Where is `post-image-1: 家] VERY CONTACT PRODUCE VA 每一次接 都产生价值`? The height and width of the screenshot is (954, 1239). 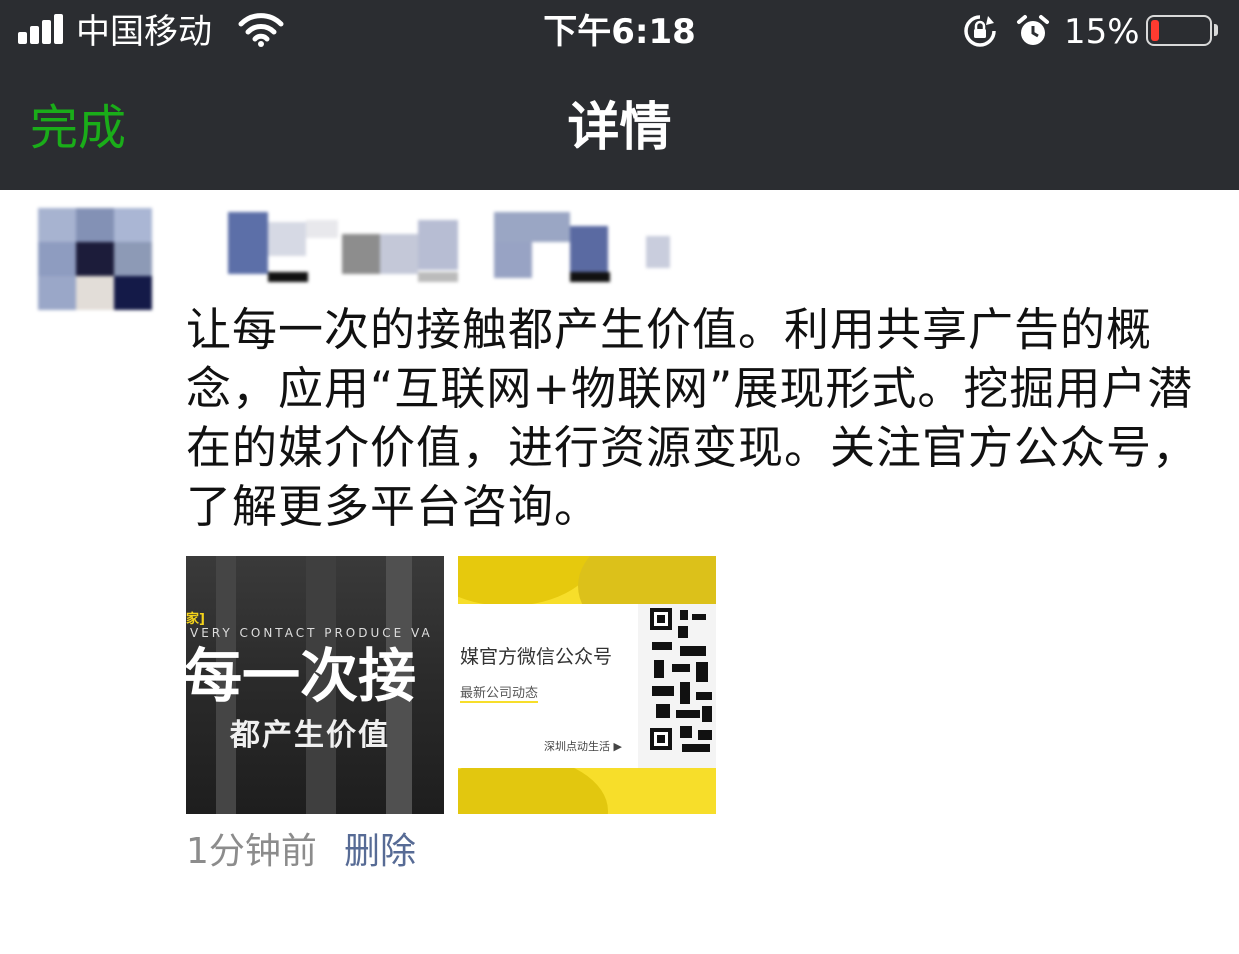 post-image-1: 家] VERY CONTACT PRODUCE VA 每一次接 都产生价值 is located at coordinates (315, 685).